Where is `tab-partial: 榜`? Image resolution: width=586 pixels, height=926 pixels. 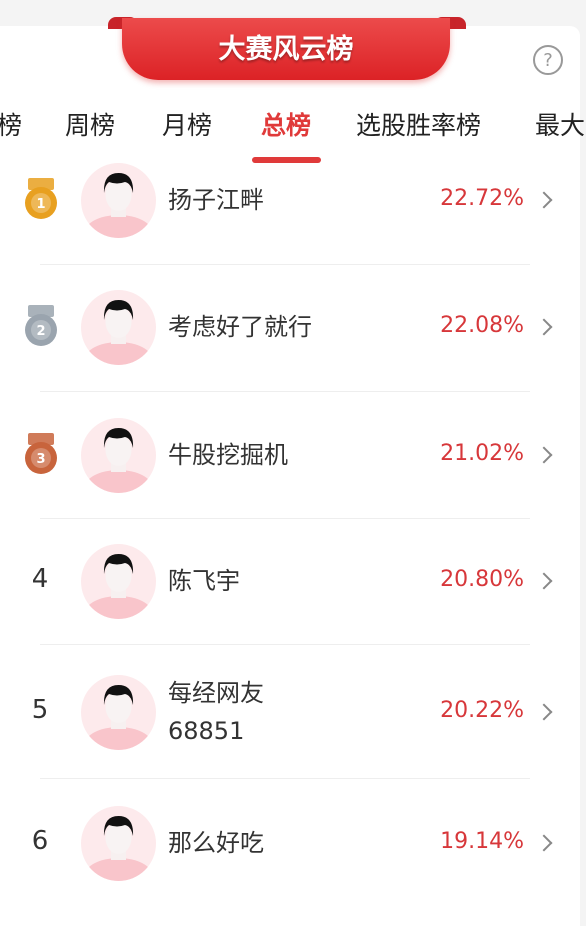 tab-partial: 榜 is located at coordinates (11, 124).